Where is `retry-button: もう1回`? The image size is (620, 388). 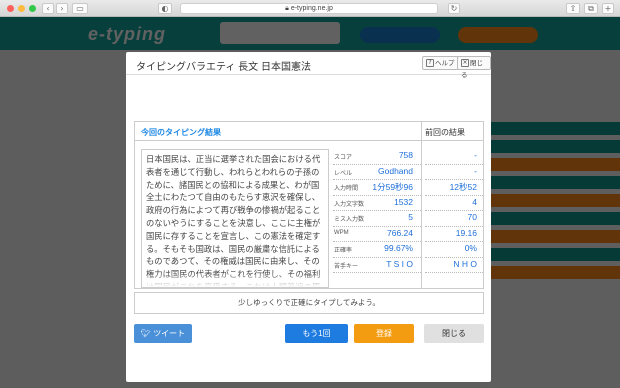
retry-button: もう1回 is located at coordinates (316, 333).